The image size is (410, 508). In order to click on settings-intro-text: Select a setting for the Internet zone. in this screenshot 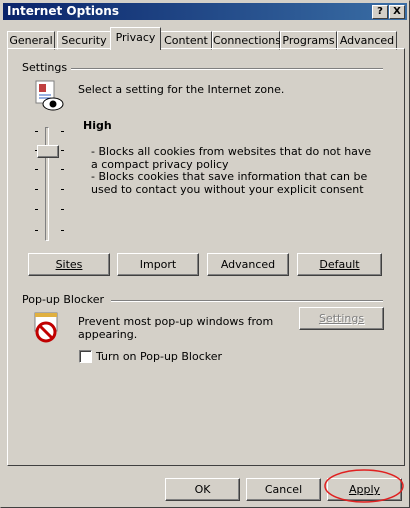, I will do `click(181, 89)`.